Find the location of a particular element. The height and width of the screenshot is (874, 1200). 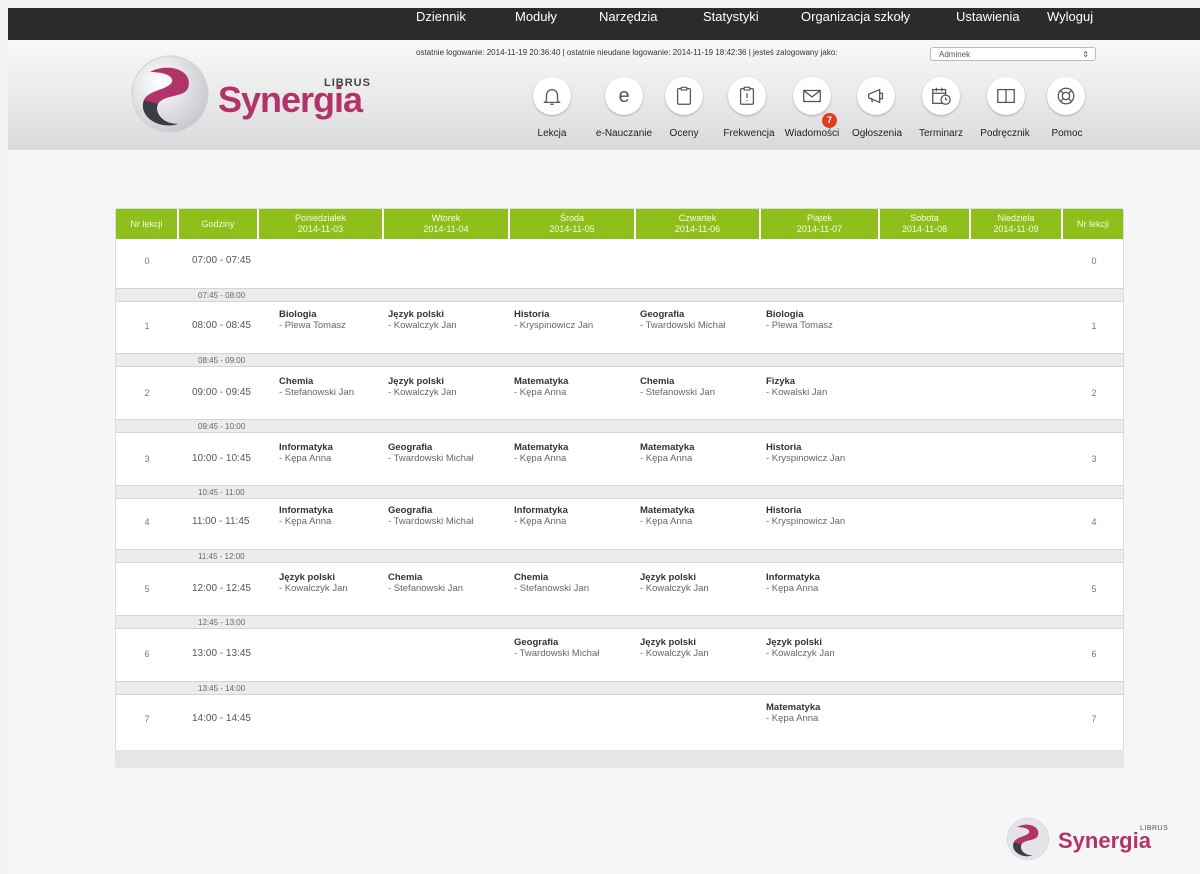

nav-moduly: Moduły is located at coordinates (536, 16).